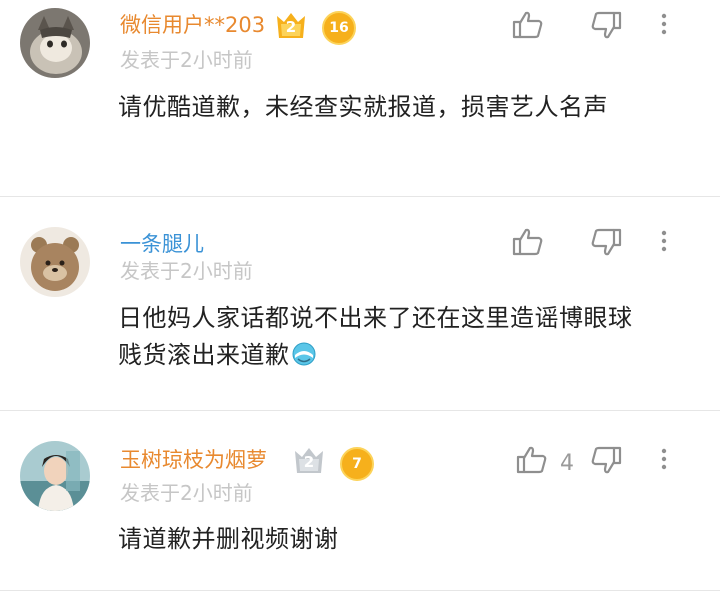 This screenshot has width=720, height=593. I want to click on comment-actions: 4, so click(600, 465).